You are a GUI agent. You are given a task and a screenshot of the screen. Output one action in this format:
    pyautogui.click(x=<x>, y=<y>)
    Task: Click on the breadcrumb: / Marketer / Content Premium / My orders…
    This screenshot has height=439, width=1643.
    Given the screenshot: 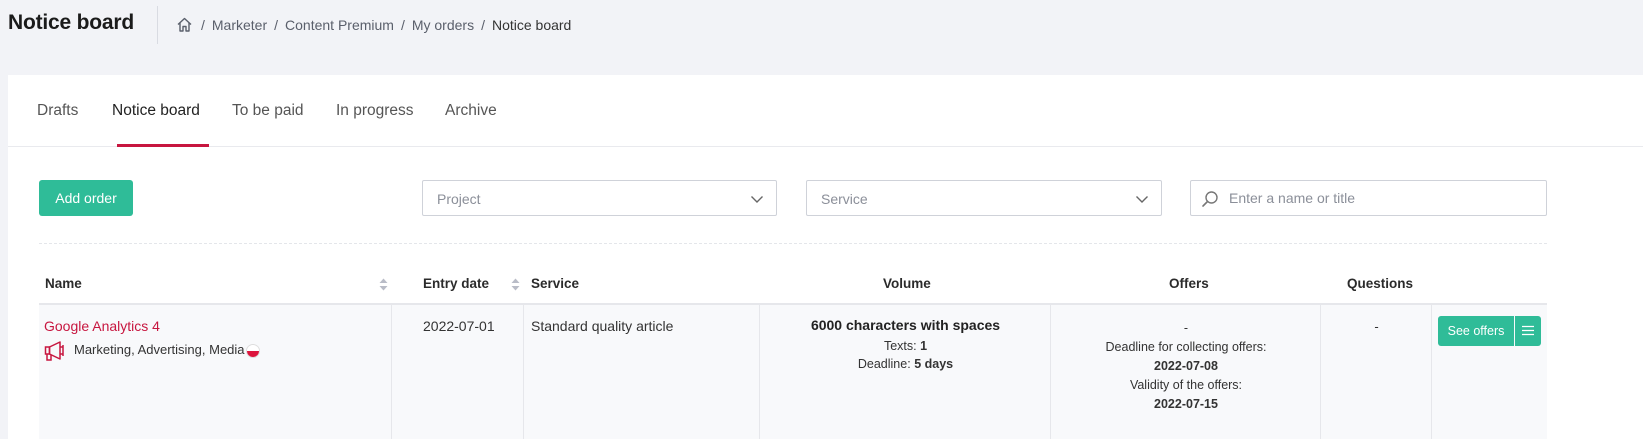 What is the action you would take?
    pyautogui.click(x=373, y=24)
    